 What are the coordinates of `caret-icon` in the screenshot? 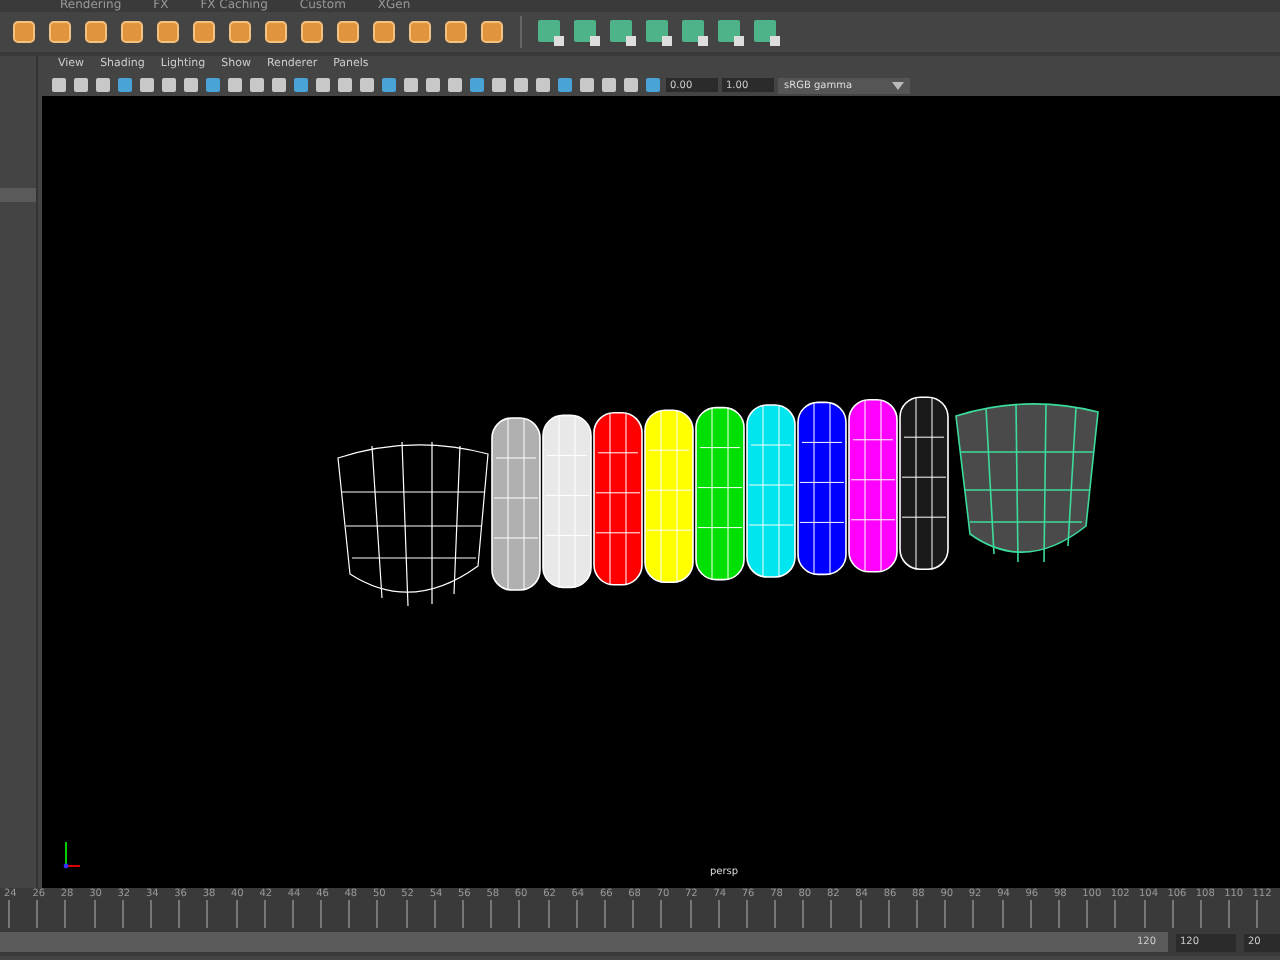 It's located at (898, 85).